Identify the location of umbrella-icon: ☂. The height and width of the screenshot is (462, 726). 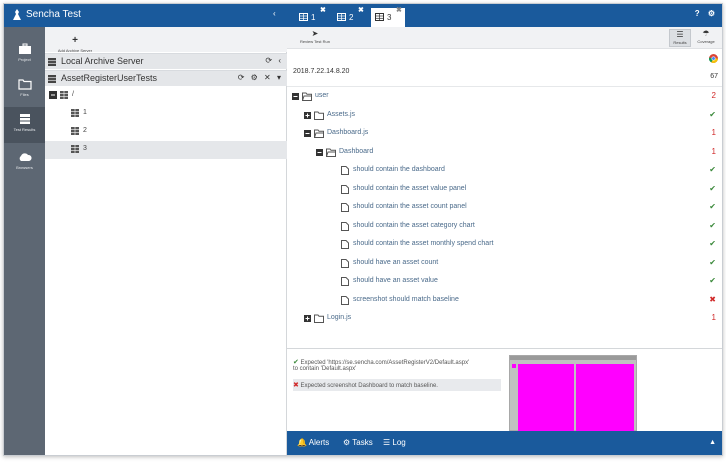
(706, 33).